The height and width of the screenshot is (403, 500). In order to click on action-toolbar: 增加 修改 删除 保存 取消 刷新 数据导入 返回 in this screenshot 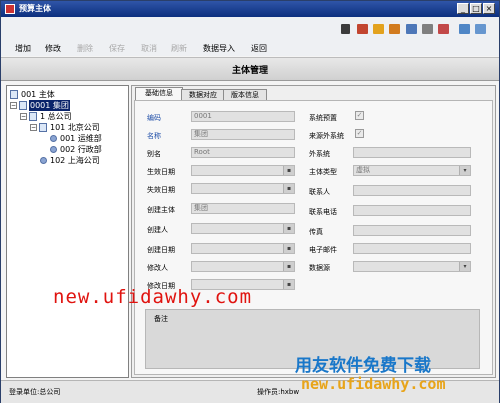, I will do `click(250, 48)`.